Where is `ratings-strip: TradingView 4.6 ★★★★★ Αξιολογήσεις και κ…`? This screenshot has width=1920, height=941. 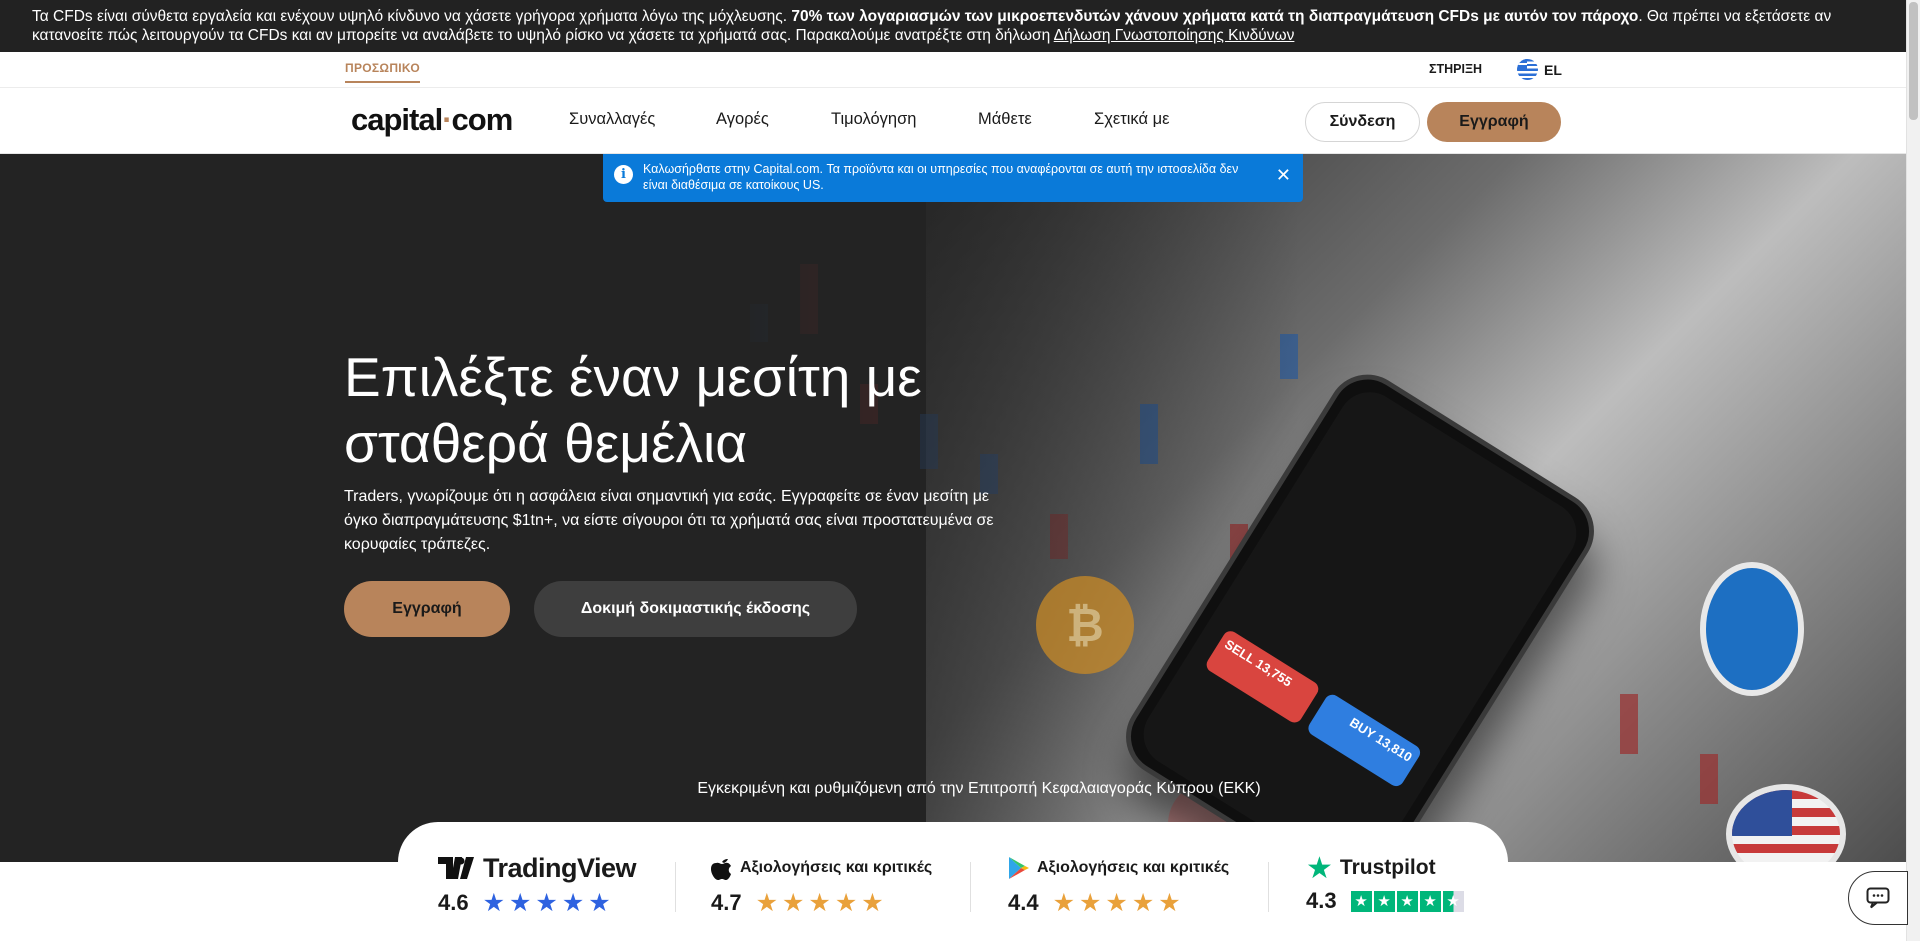 ratings-strip: TradingView 4.6 ★★★★★ Αξιολογήσεις και κ… is located at coordinates (953, 881).